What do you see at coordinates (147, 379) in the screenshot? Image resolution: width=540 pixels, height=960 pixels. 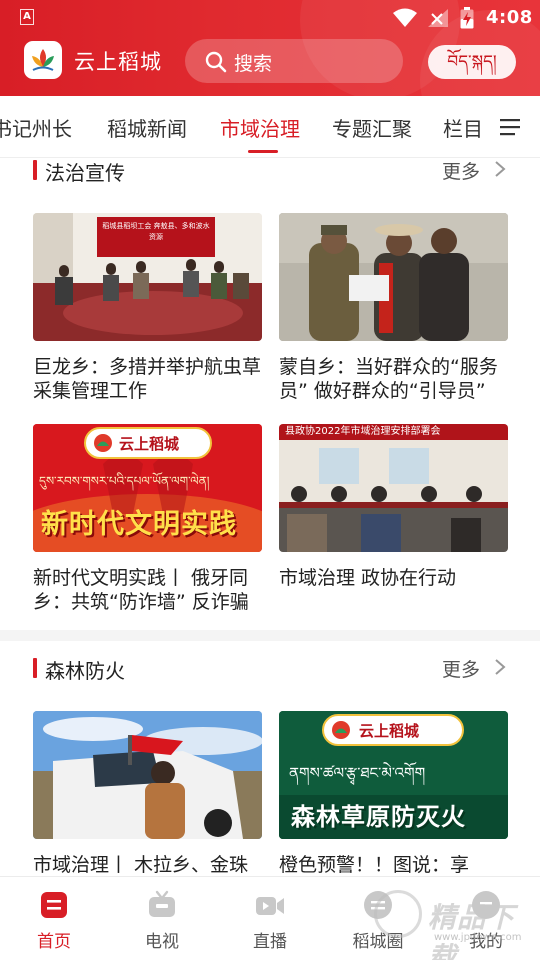 I see `news-caption: 巨龙乡：多措并举护航虫草采集管理工作` at bounding box center [147, 379].